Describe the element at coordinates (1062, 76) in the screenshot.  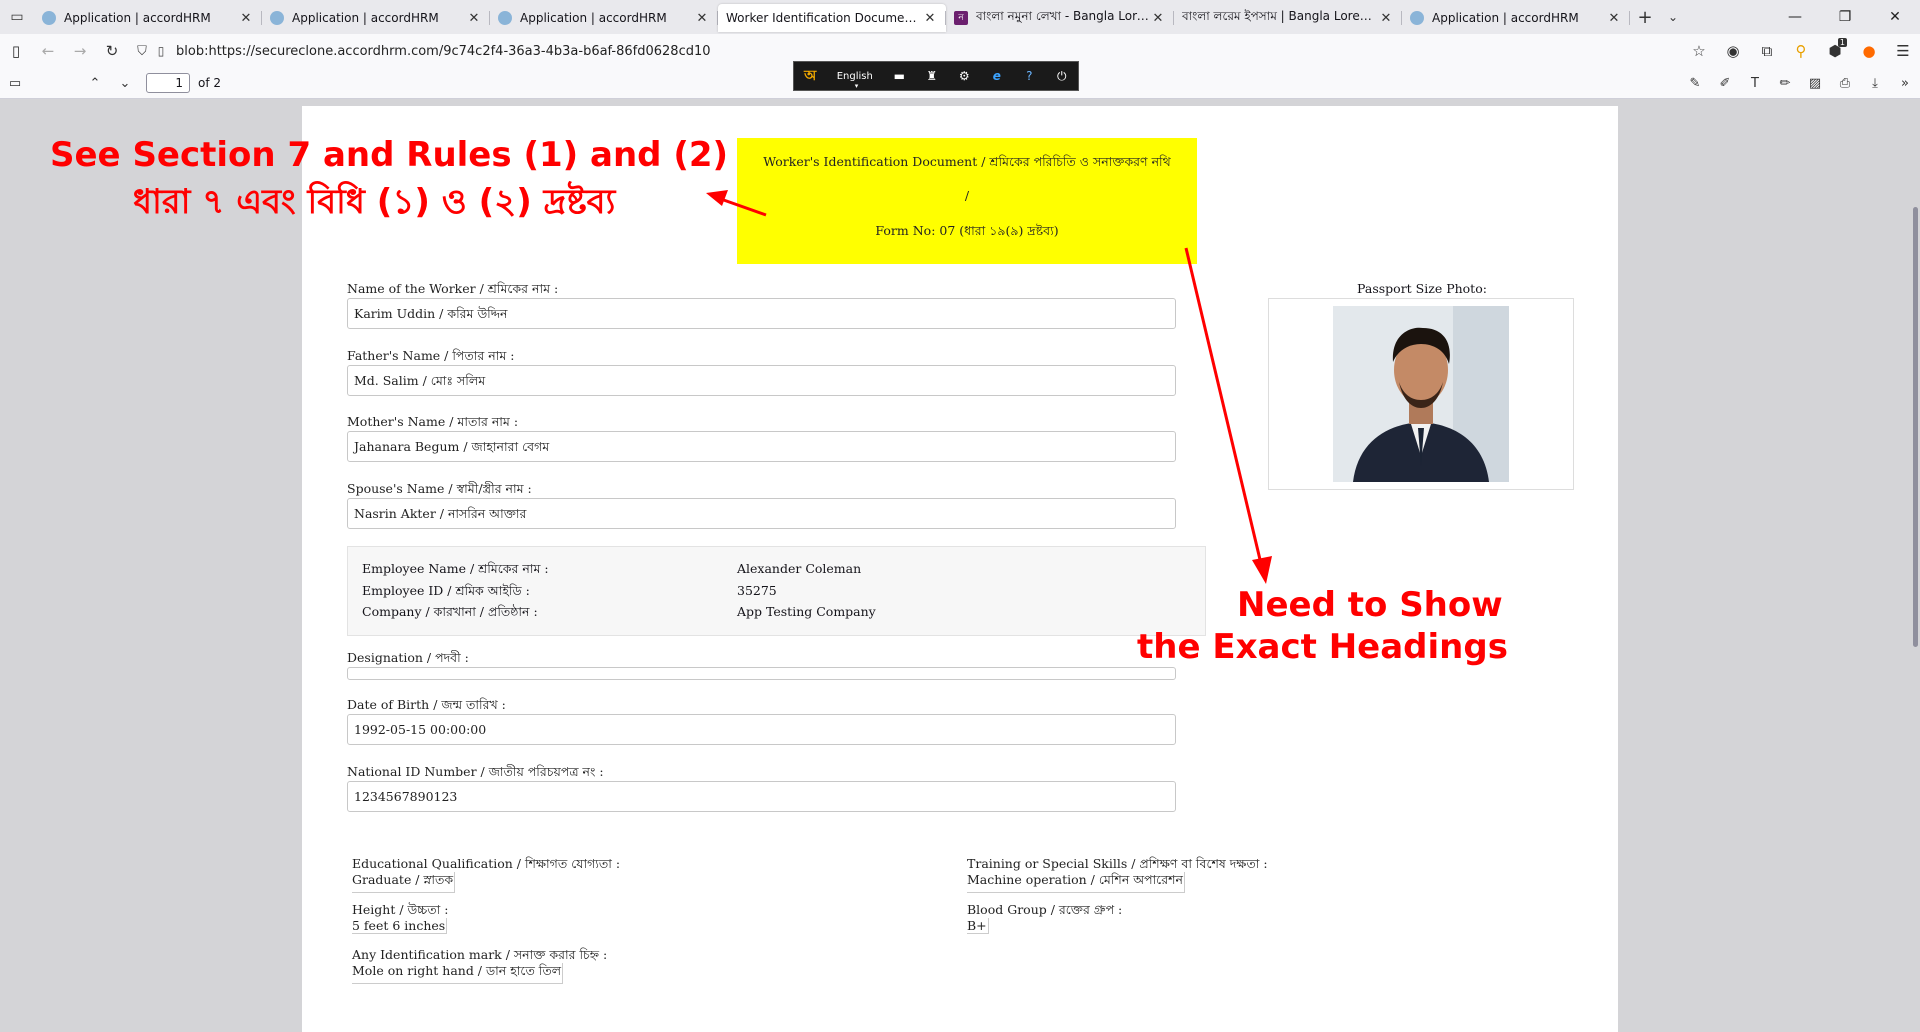
I see `power-icon: ⏻` at that location.